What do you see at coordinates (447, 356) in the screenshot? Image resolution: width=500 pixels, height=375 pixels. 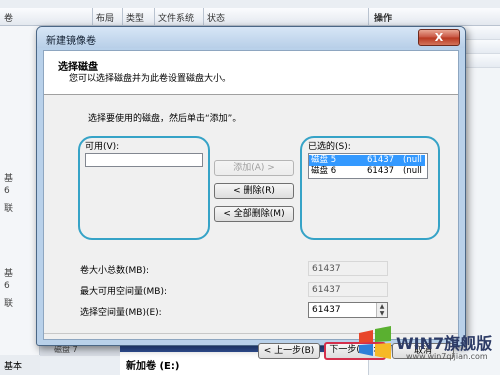 I see `watermark-url: www.win7qijian.com` at bounding box center [447, 356].